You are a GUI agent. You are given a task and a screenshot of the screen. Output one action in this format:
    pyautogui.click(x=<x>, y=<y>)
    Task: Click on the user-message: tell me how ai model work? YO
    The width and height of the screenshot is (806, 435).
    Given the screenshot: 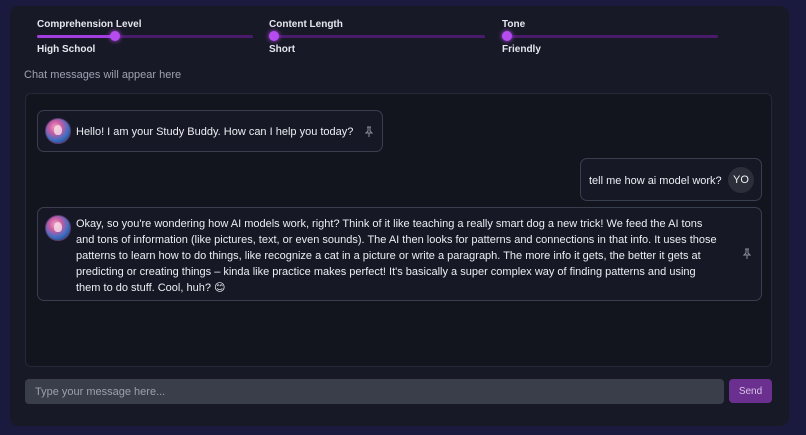 What is the action you would take?
    pyautogui.click(x=671, y=179)
    